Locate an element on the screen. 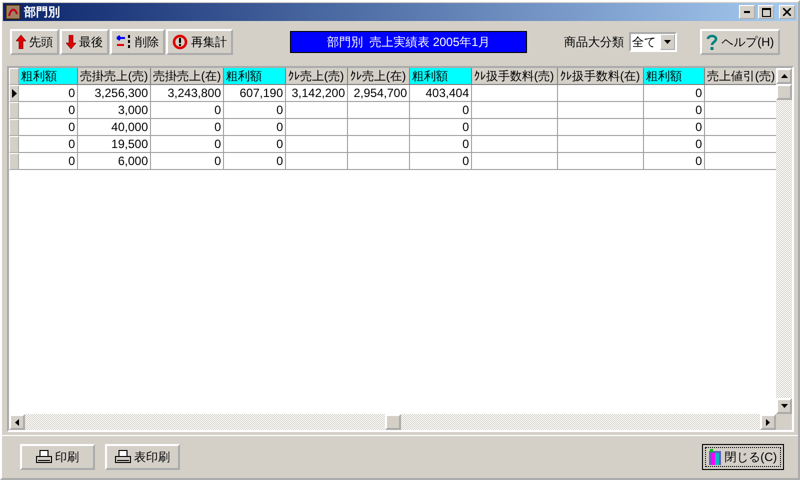 The height and width of the screenshot is (480, 800). table-cell: 19,500 is located at coordinates (114, 144).